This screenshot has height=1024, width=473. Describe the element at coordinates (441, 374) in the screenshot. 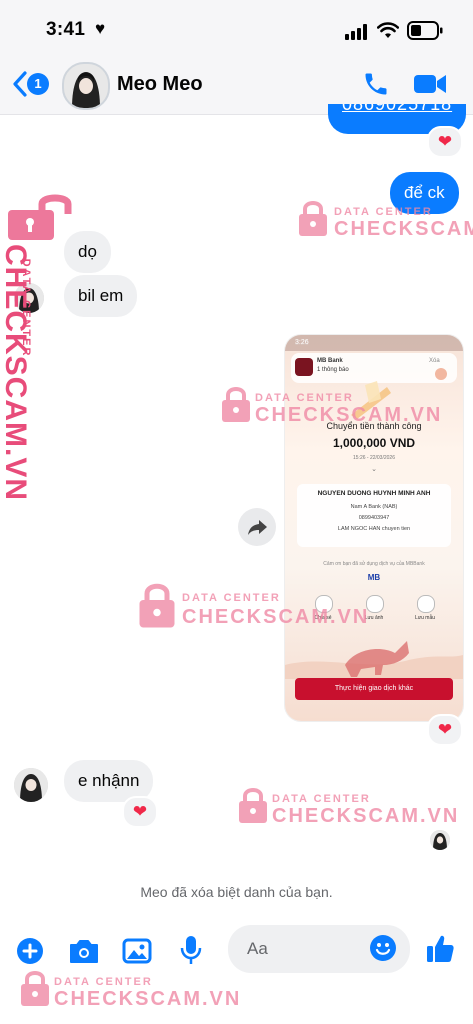

I see `notification-badge-icon` at that location.